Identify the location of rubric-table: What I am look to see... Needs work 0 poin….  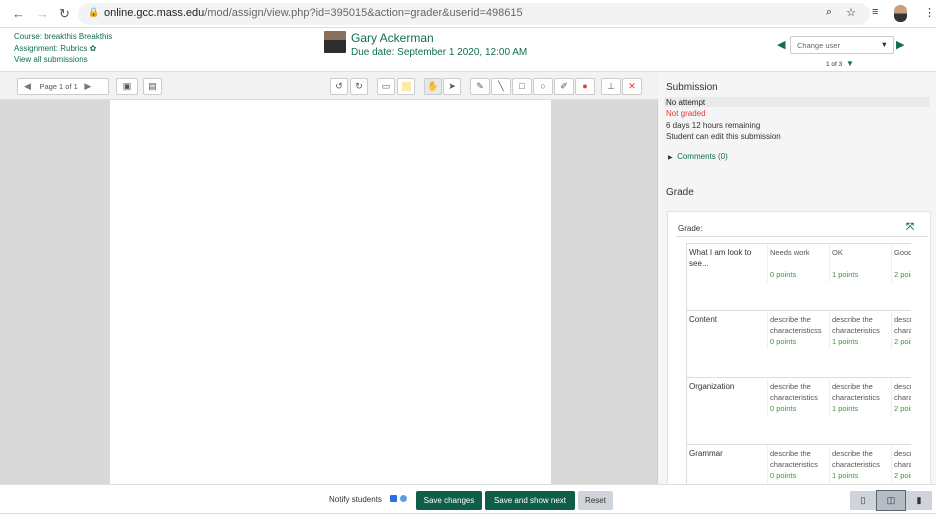
(798, 366).